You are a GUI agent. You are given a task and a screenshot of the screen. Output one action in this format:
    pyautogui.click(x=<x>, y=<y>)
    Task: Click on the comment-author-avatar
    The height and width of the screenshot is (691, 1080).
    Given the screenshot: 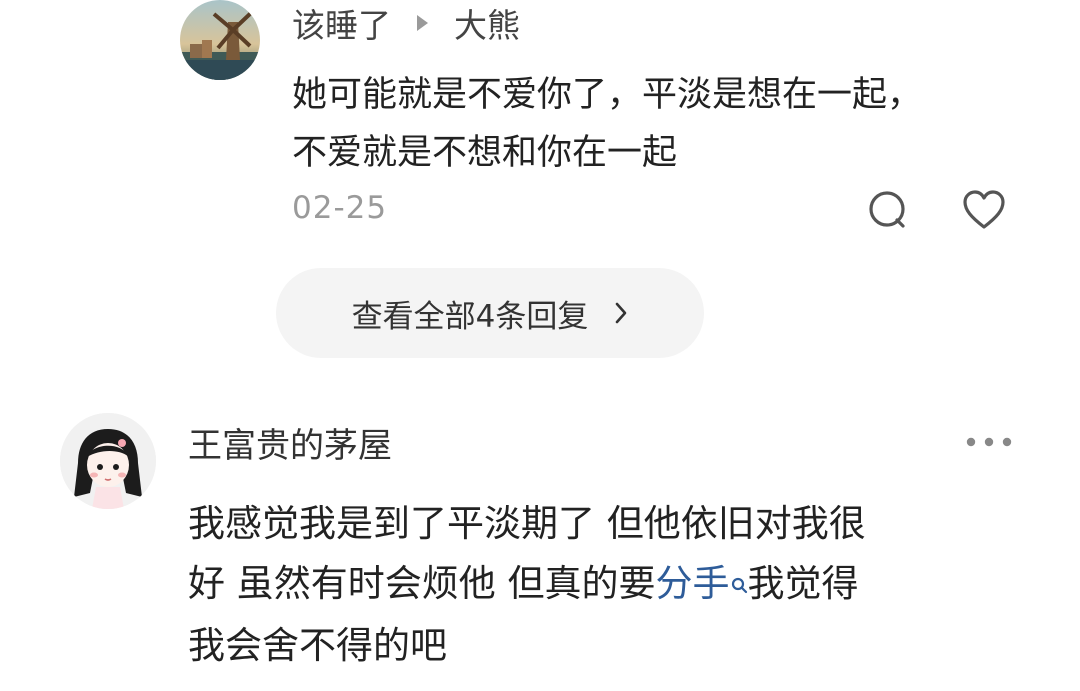 What is the action you would take?
    pyautogui.click(x=108, y=461)
    